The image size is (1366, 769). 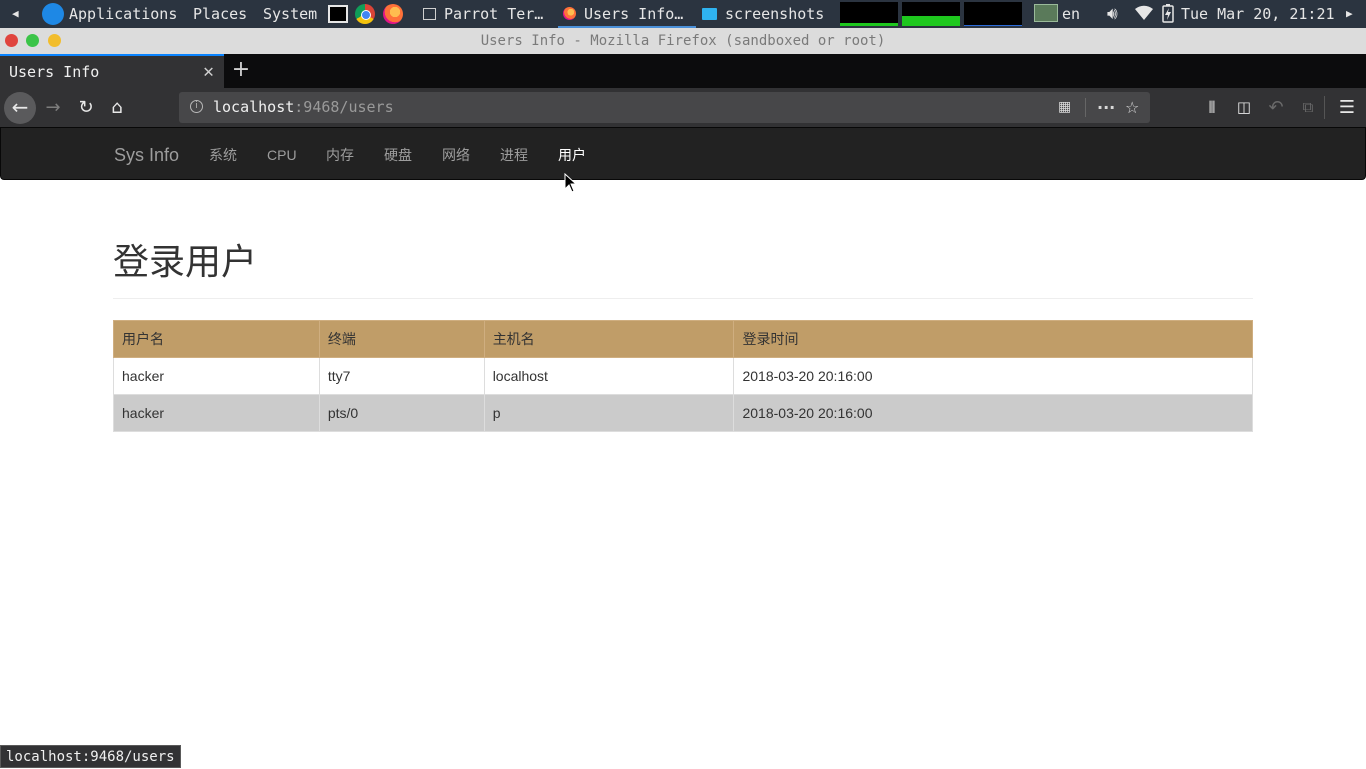 What do you see at coordinates (456, 155) in the screenshot?
I see `nav-link-network: 网络` at bounding box center [456, 155].